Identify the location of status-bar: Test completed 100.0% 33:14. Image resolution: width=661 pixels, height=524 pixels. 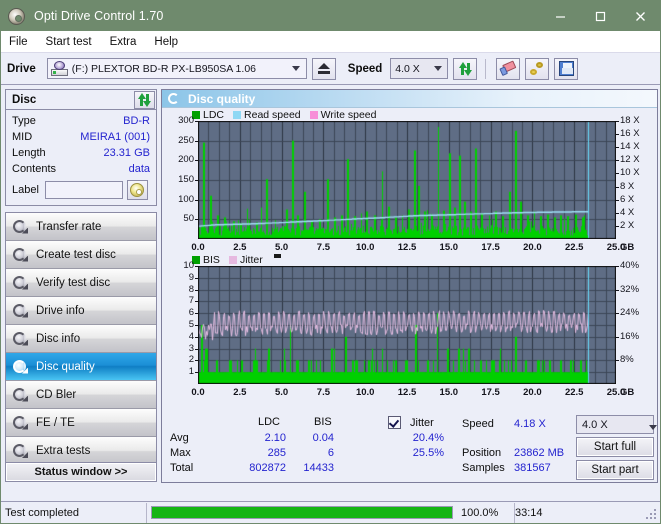
(330, 512).